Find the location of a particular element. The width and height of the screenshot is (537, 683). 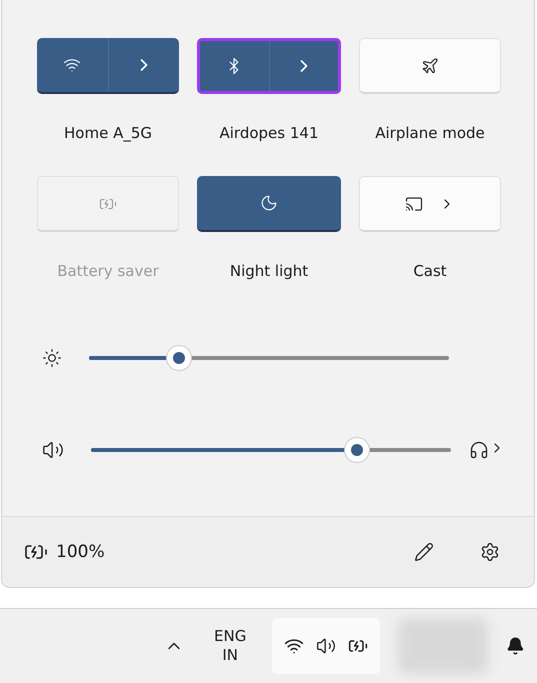

headphones-icon is located at coordinates (479, 450).